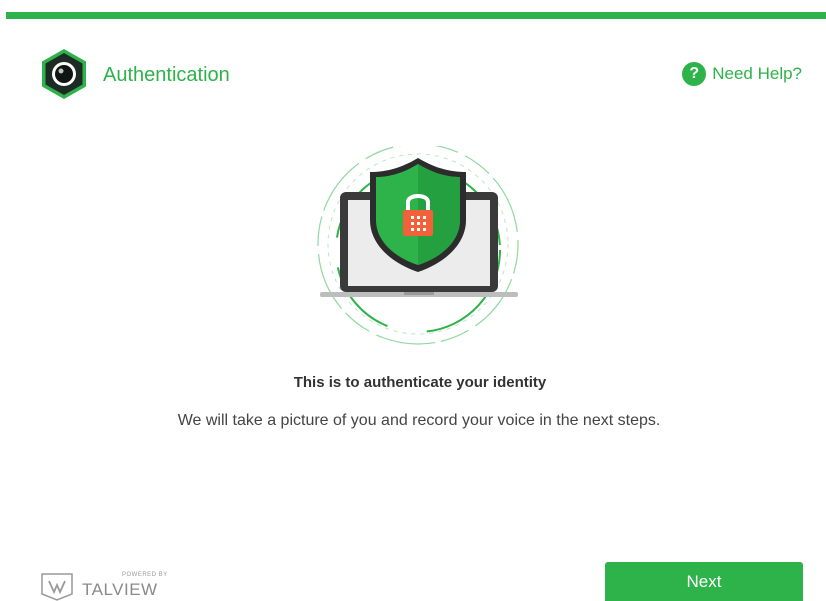  Describe the element at coordinates (145, 575) in the screenshot. I see `powered-by-label: POWERED BY` at that location.